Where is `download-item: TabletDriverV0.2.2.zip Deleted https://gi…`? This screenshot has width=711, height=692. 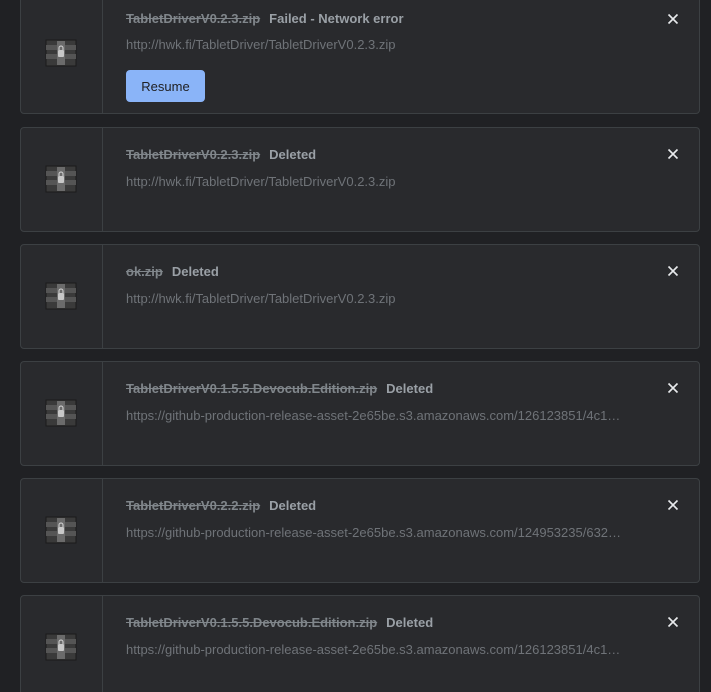 download-item: TabletDriverV0.2.2.zip Deleted https://gi… is located at coordinates (360, 530).